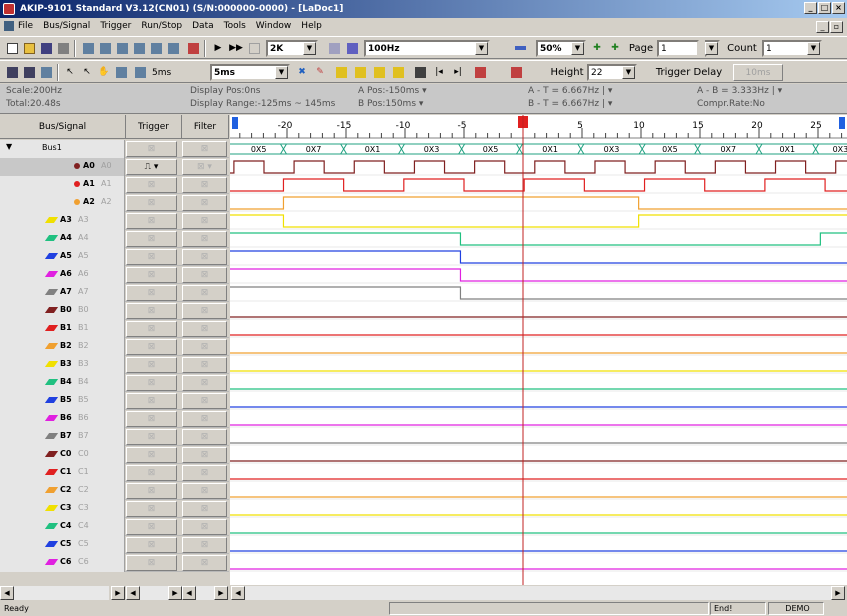 The height and width of the screenshot is (616, 847). Describe the element at coordinates (114, 473) in the screenshot. I see `signal-row: C1 C1 ⊠ ⊠` at that location.